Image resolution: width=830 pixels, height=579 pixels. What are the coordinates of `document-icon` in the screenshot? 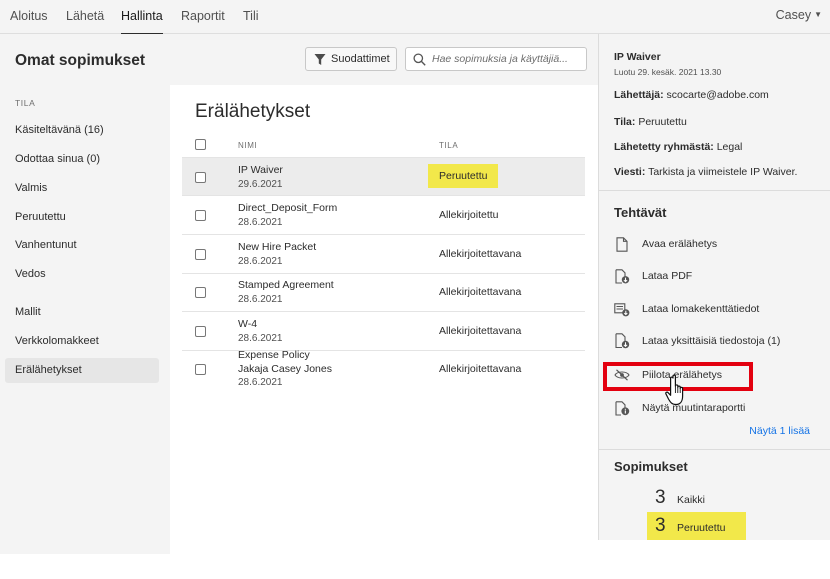 It's located at (622, 244).